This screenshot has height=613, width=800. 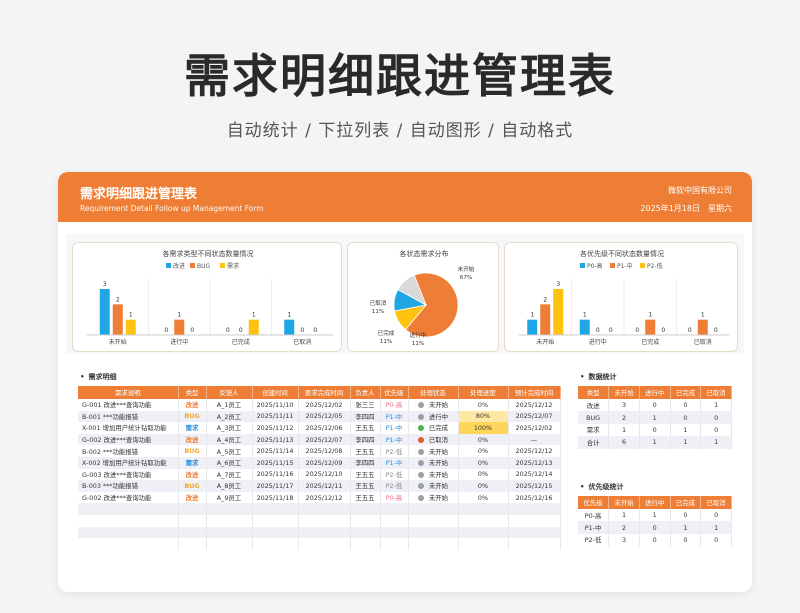 What do you see at coordinates (594, 540) in the screenshot?
I see `stat-cell: P2-低` at bounding box center [594, 540].